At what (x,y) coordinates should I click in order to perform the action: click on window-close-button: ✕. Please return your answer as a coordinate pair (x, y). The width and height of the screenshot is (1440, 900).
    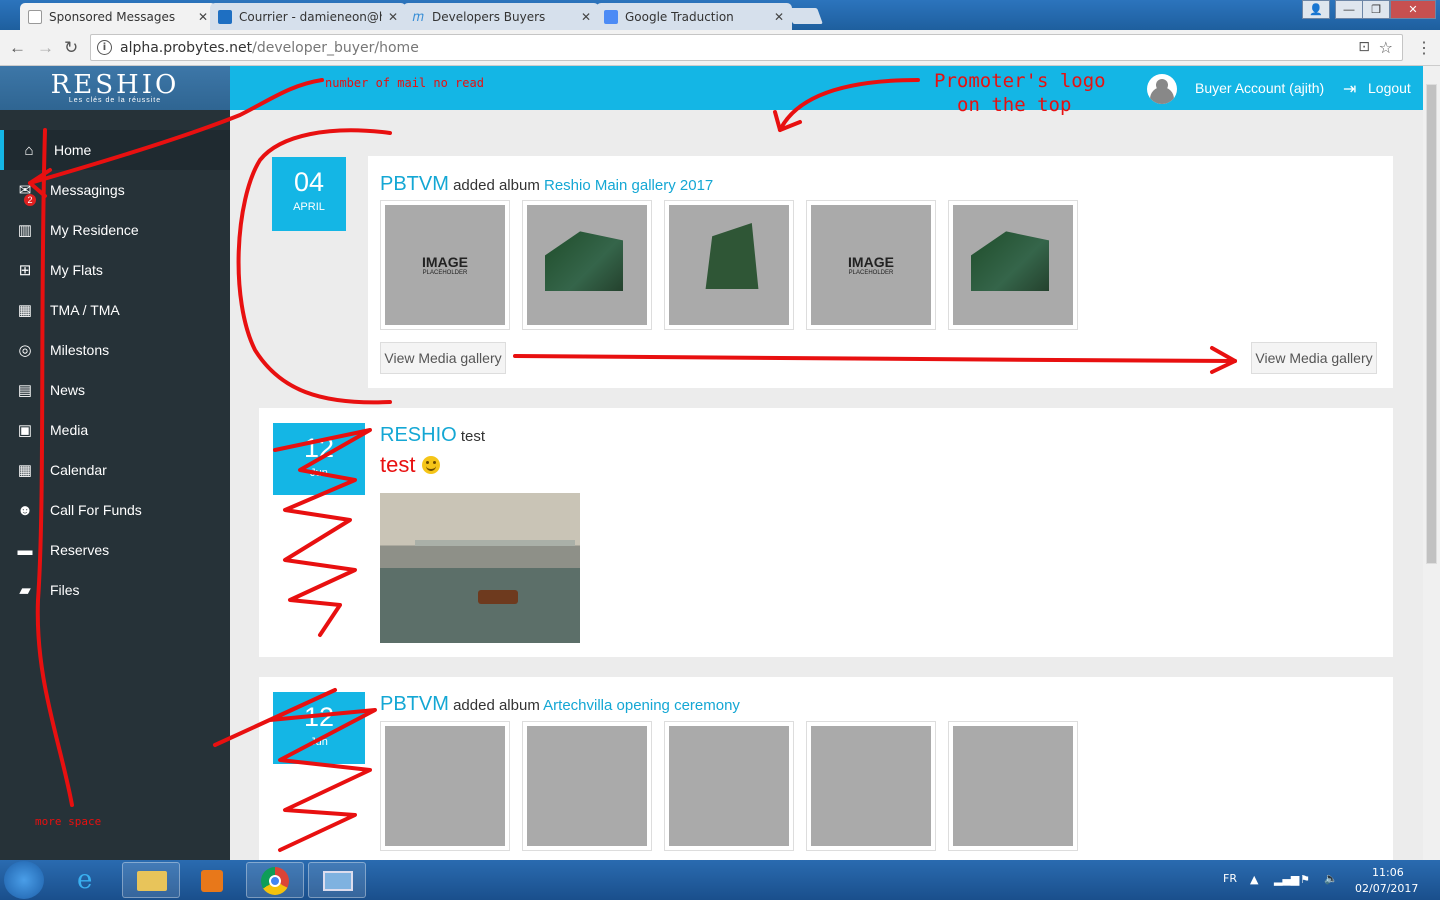
    Looking at the image, I should click on (1413, 9).